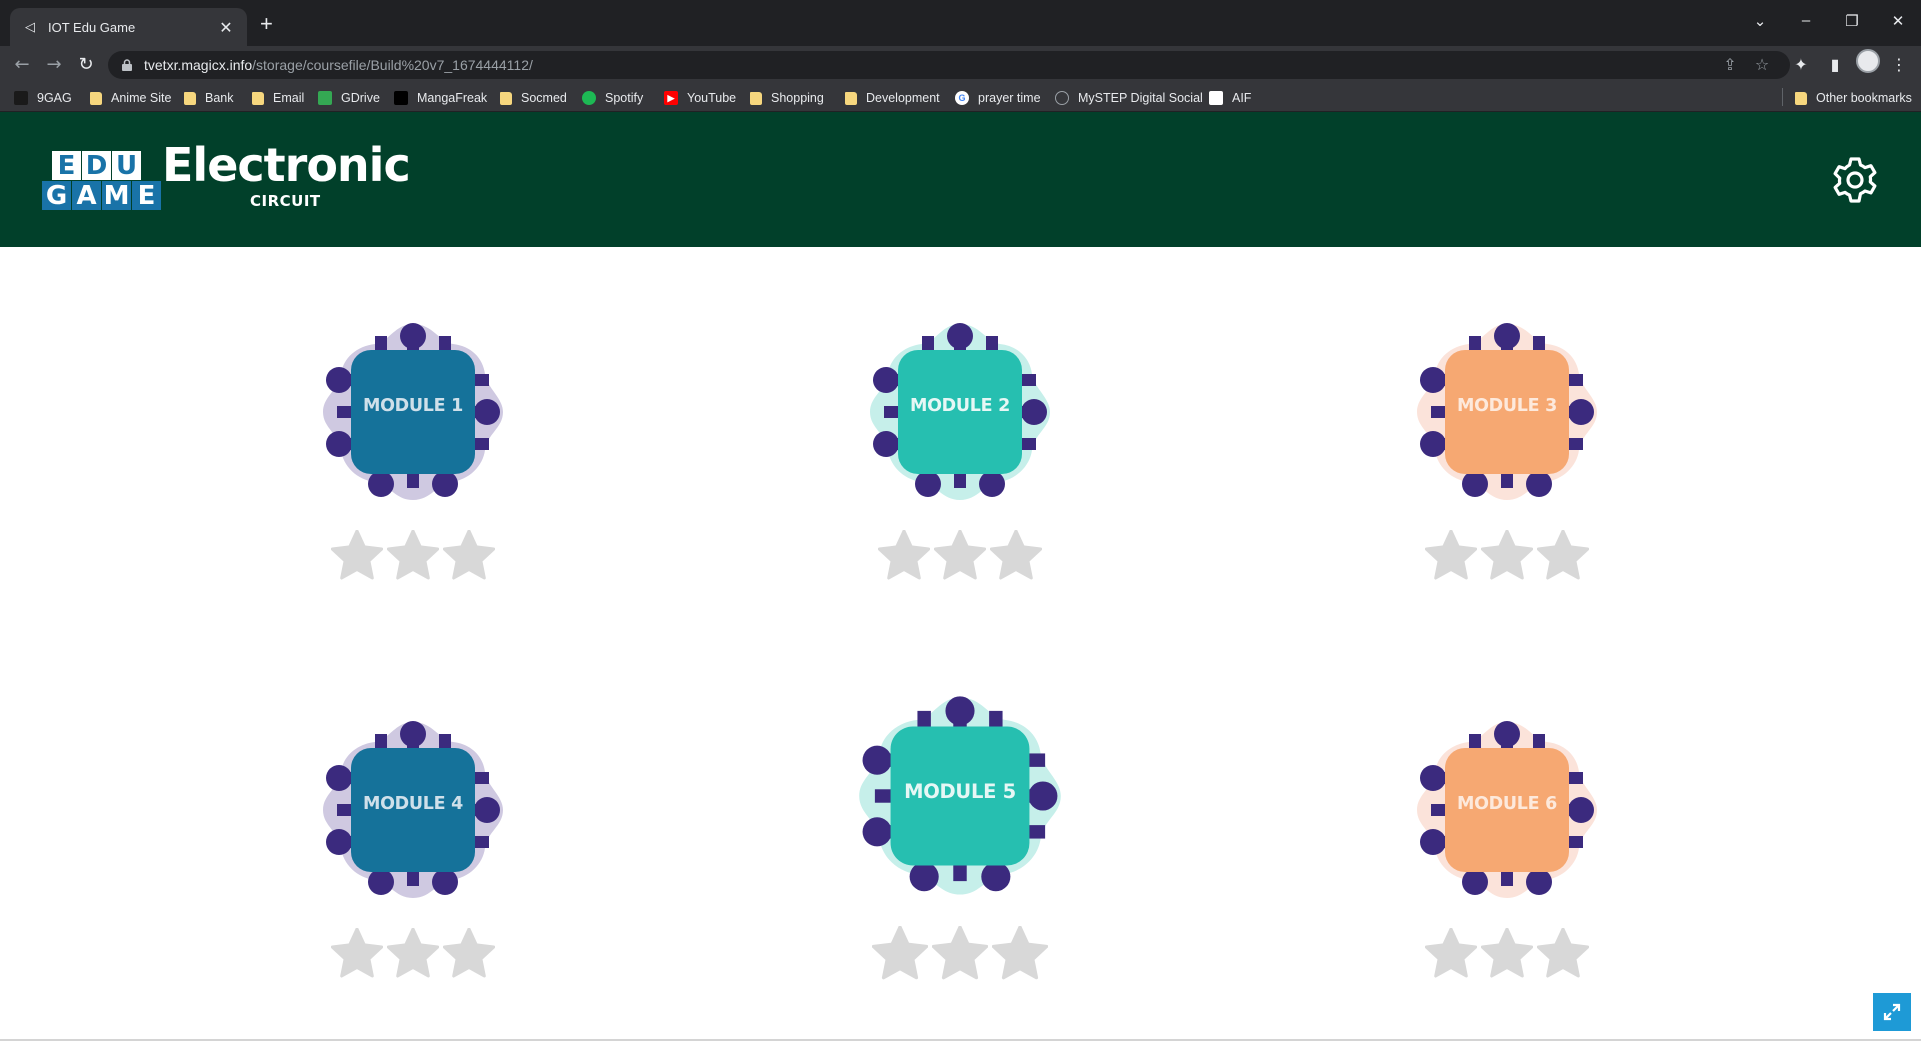 The image size is (1921, 1041). I want to click on logo-letter: U, so click(126, 165).